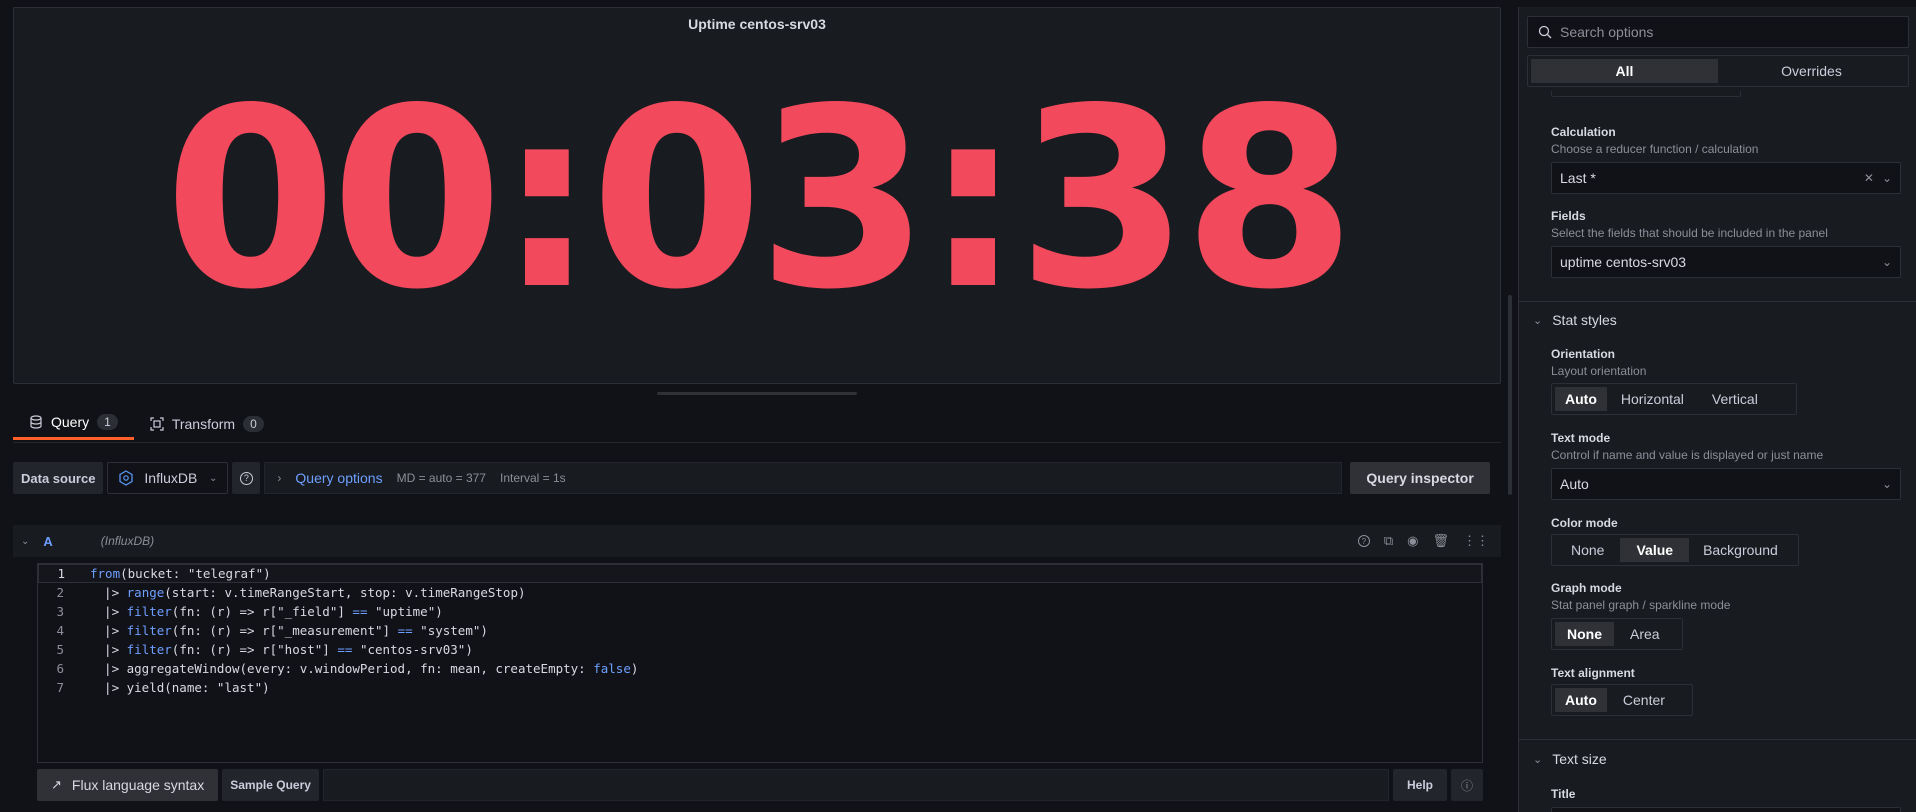 The width and height of the screenshot is (1916, 812). What do you see at coordinates (1624, 71) in the screenshot?
I see `filter-all: All` at bounding box center [1624, 71].